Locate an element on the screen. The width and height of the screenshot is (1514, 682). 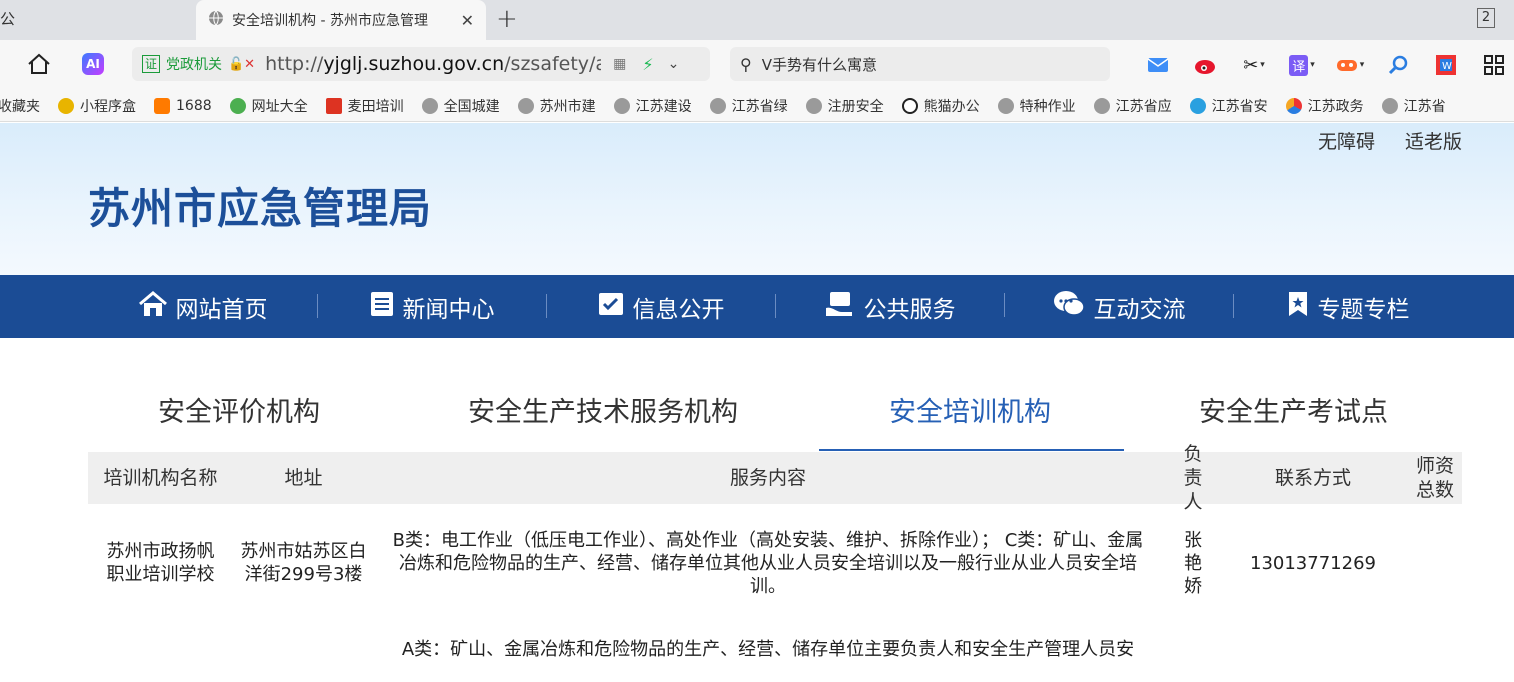
url-directory-icon is located at coordinates (237, 105).